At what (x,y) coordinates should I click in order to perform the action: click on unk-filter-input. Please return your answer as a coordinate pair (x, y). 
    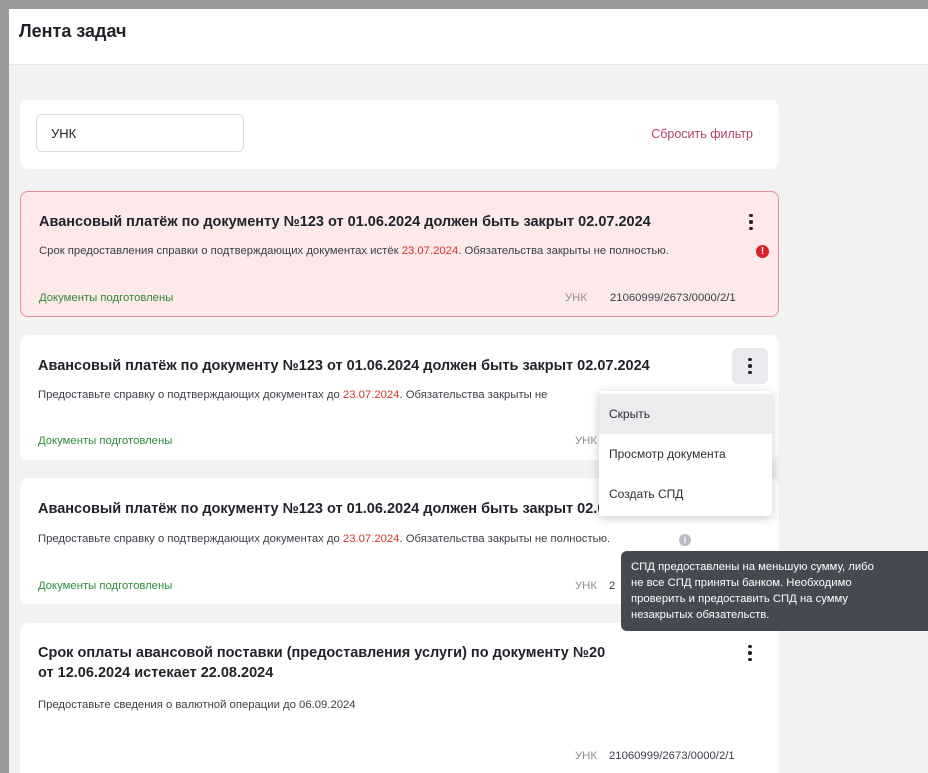
    Looking at the image, I should click on (140, 133).